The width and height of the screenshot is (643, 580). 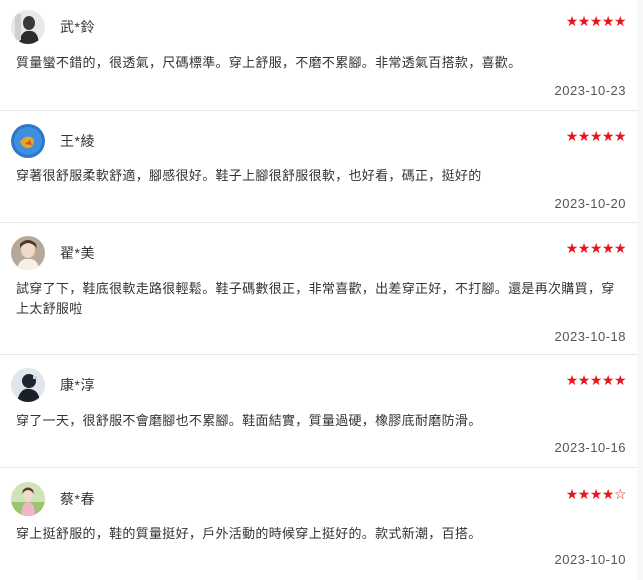 I want to click on review-date: 2023-10-16, so click(x=590, y=447).